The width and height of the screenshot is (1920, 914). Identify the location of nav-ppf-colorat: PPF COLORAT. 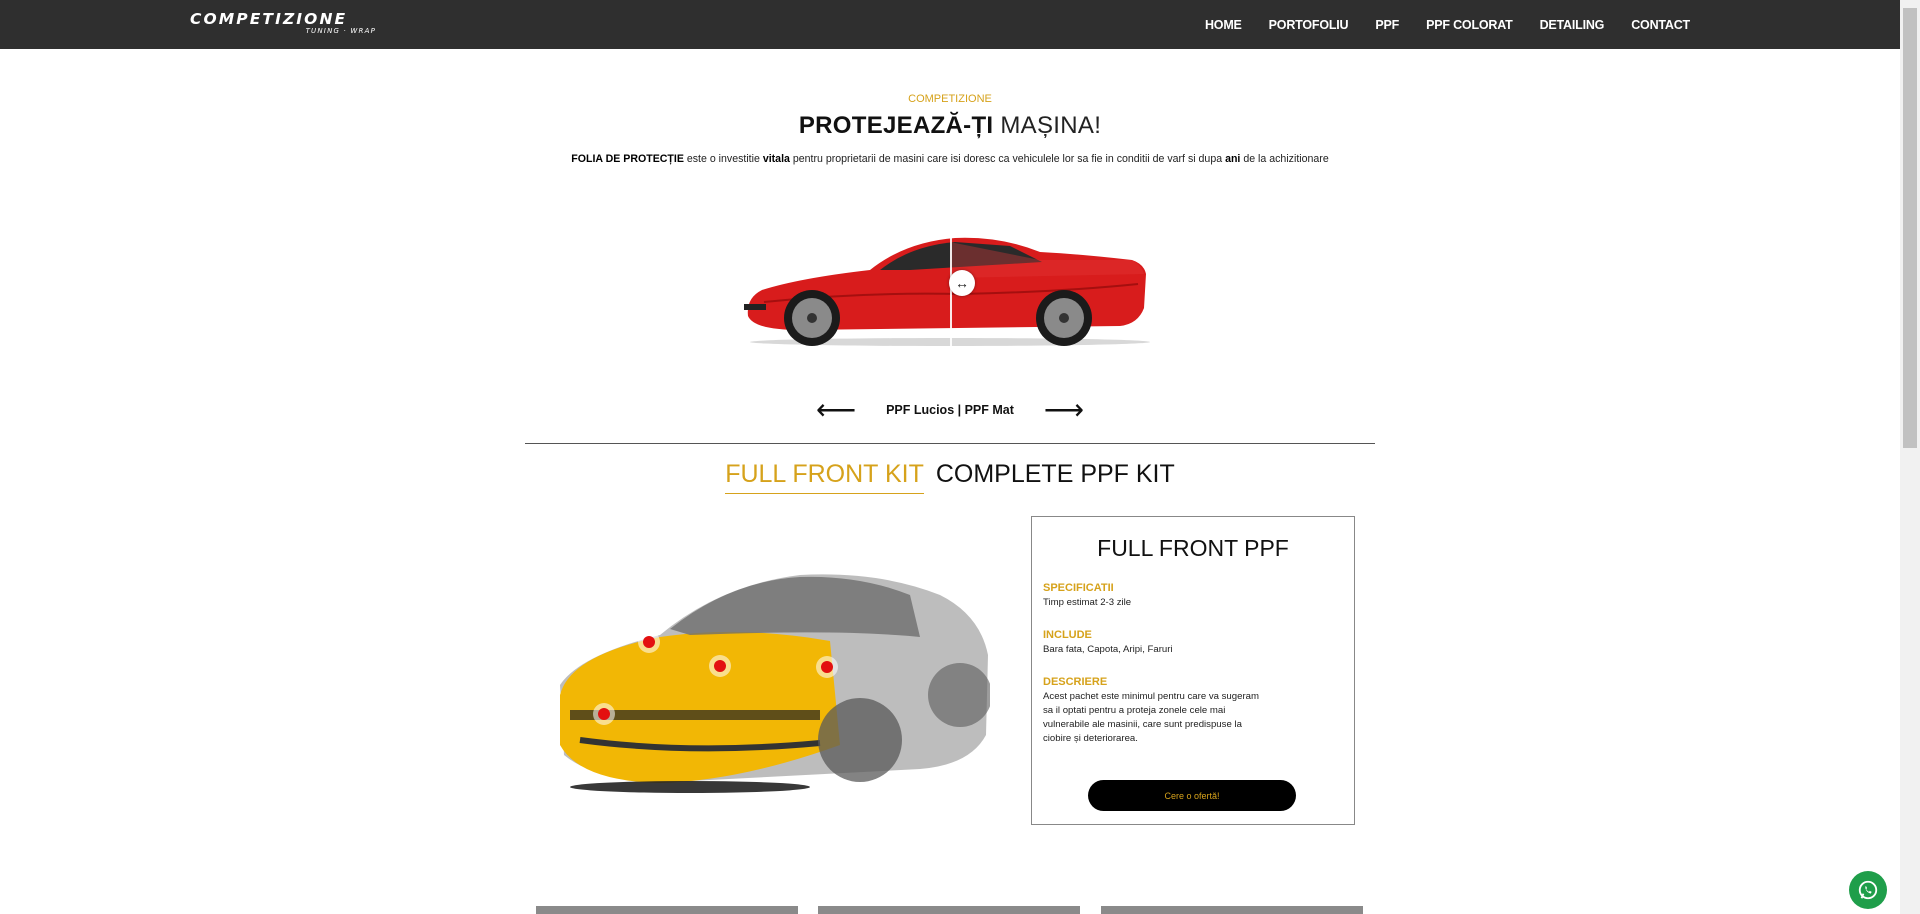
(1469, 25).